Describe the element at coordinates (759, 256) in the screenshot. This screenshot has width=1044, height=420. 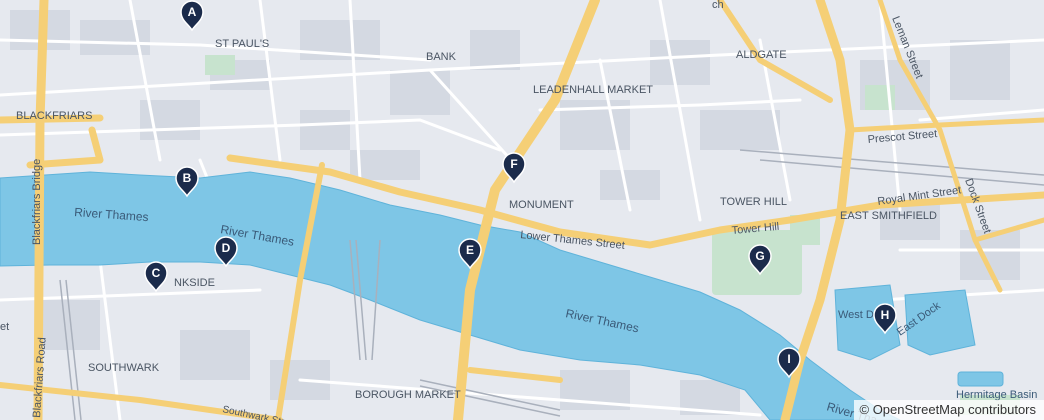
I see `marker-letter: G` at that location.